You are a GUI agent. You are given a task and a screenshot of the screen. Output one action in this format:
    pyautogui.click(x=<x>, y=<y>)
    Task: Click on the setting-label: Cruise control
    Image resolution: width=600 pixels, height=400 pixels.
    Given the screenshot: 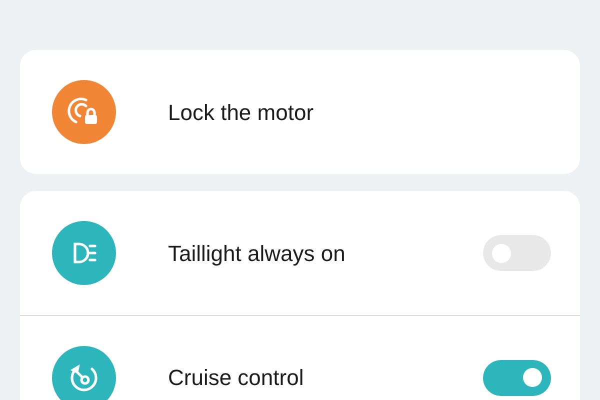 What is the action you would take?
    pyautogui.click(x=236, y=378)
    